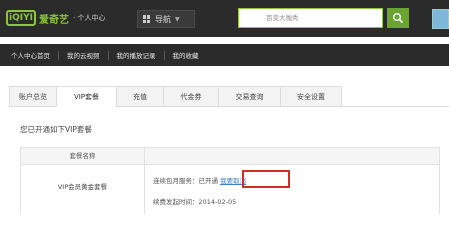 This screenshot has width=449, height=240. What do you see at coordinates (186, 55) in the screenshot?
I see `subnav-item-favorites: 我的收藏` at bounding box center [186, 55].